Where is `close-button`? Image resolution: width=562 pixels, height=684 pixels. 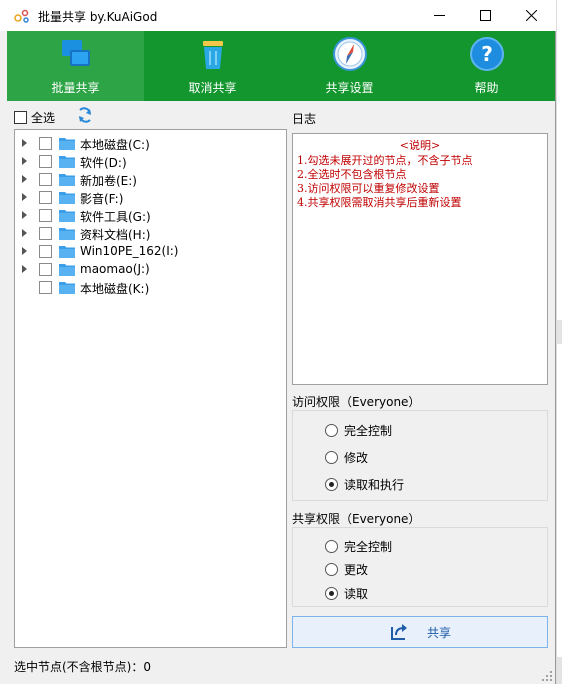
close-button is located at coordinates (531, 15).